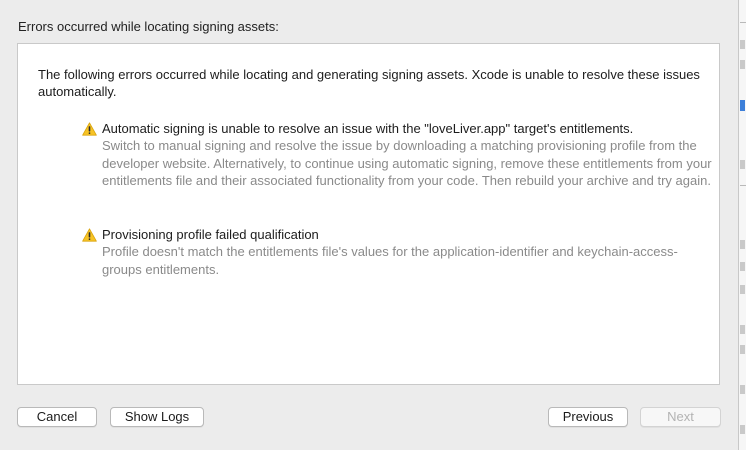 The width and height of the screenshot is (746, 450). Describe the element at coordinates (742, 225) in the screenshot. I see `background-window-edge` at that location.